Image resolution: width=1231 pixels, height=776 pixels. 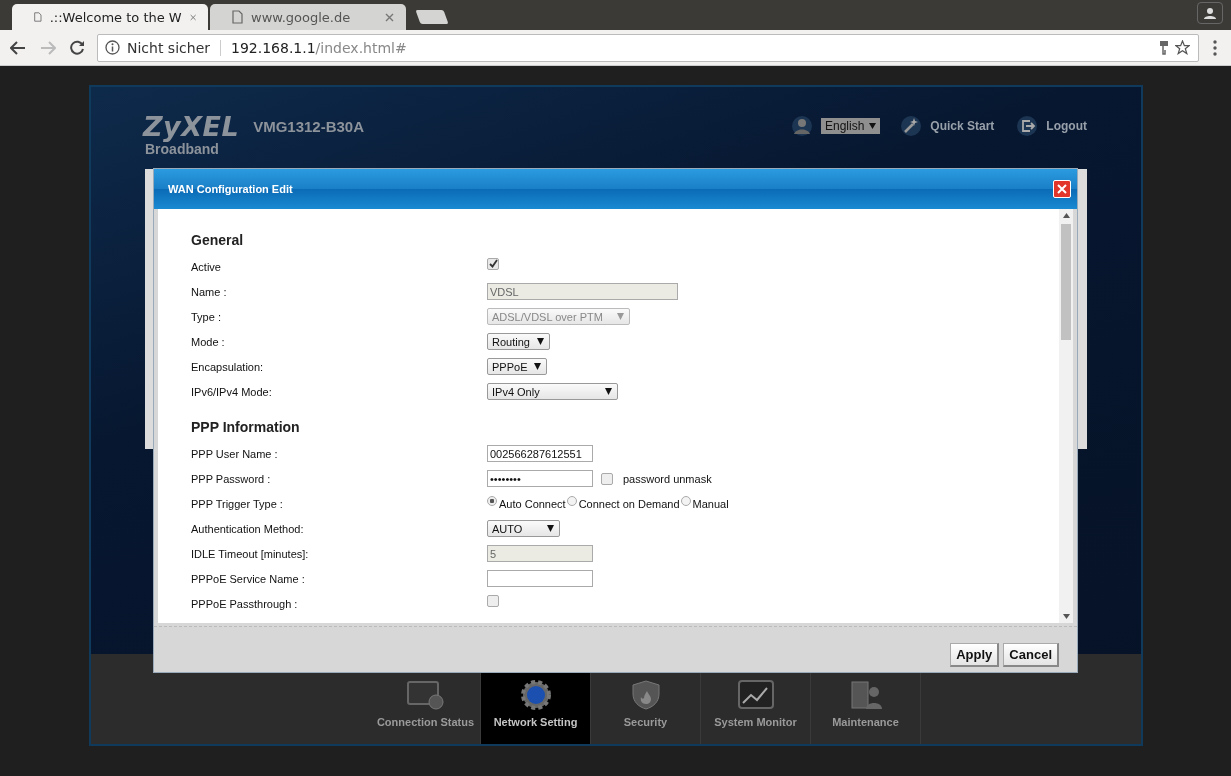 What do you see at coordinates (208, 341) in the screenshot?
I see `field-label: Mode :` at bounding box center [208, 341].